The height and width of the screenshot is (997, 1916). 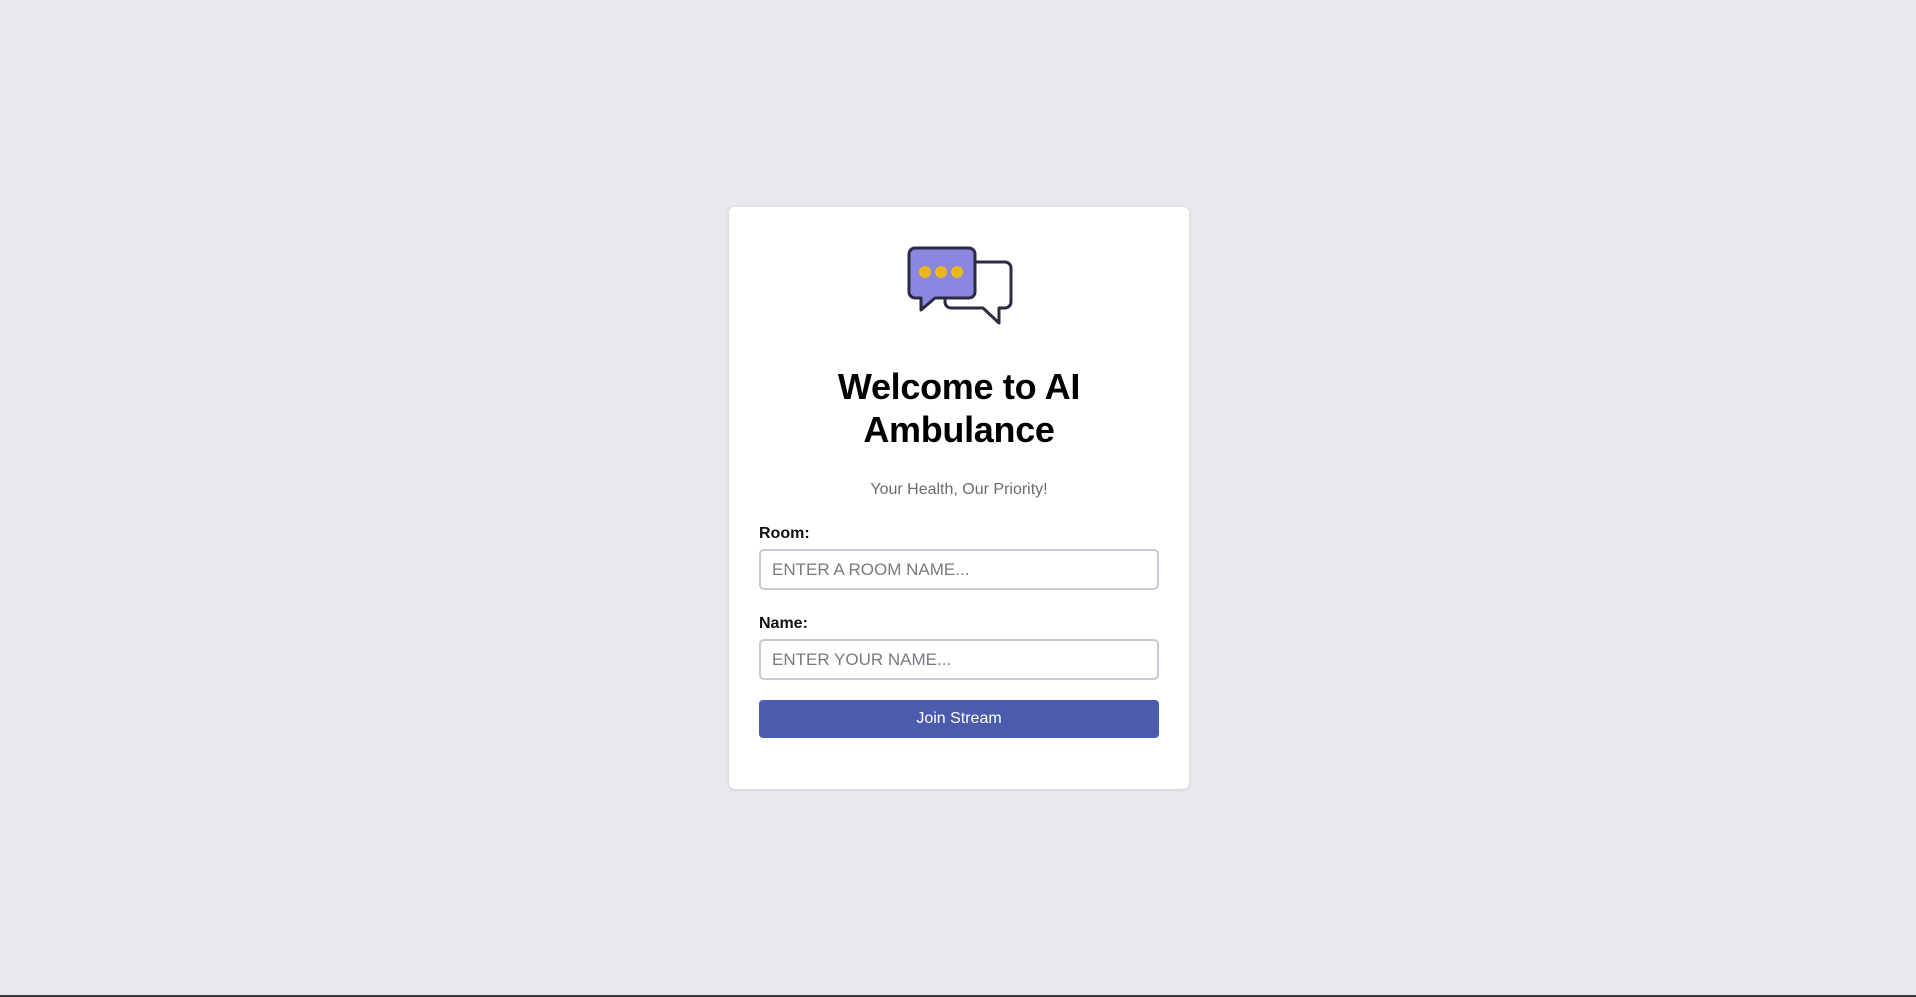 What do you see at coordinates (959, 659) in the screenshot?
I see `name-input` at bounding box center [959, 659].